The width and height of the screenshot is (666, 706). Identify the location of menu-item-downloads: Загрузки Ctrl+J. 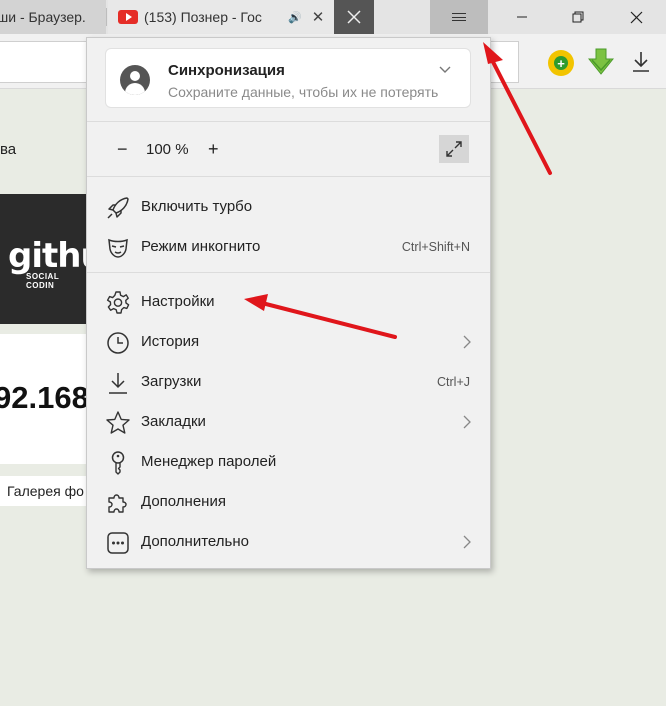
(288, 382).